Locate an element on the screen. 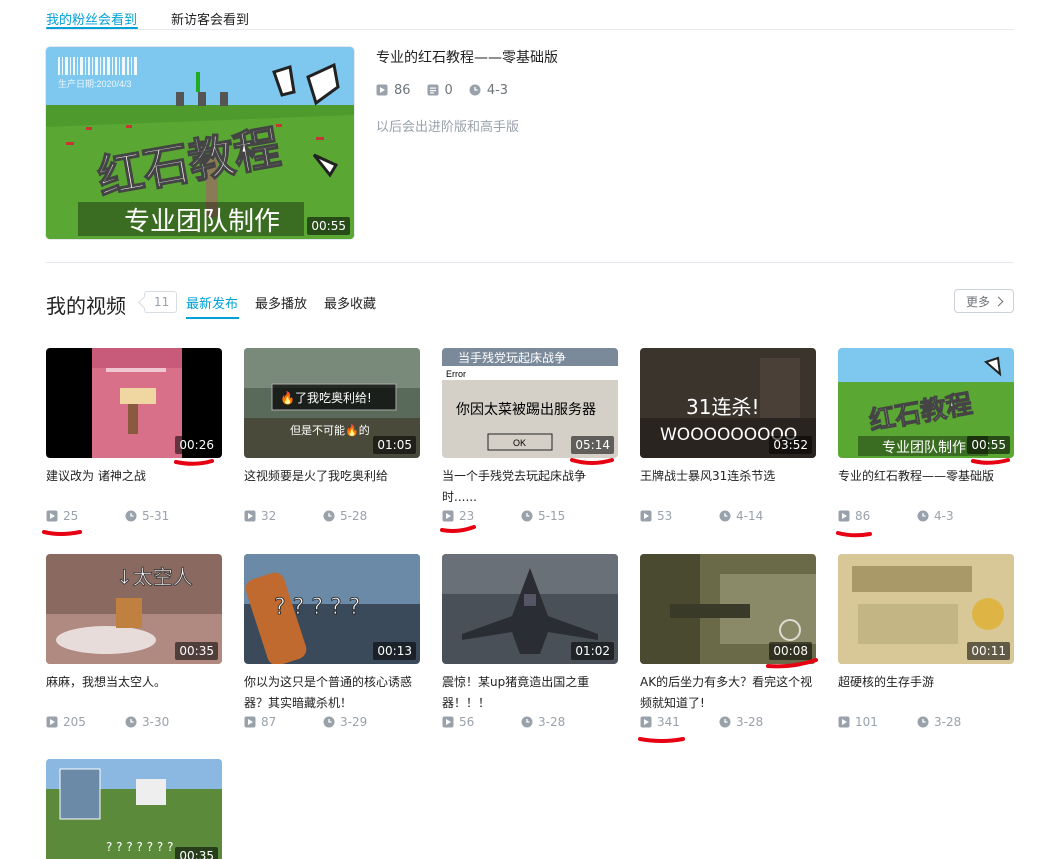 Image resolution: width=1038 pixels, height=859 pixels. tab-new-visitors-see: 新访客会看到 is located at coordinates (210, 18).